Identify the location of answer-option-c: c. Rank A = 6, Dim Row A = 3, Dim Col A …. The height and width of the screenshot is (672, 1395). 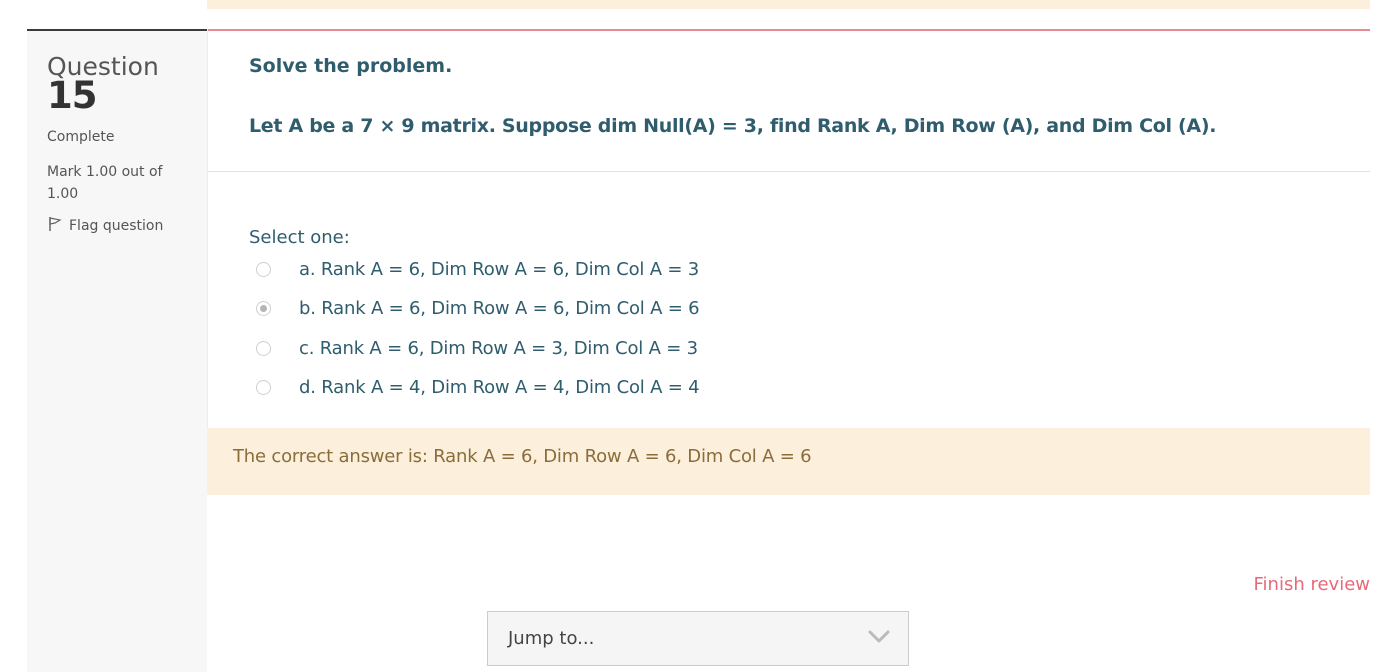
(473, 348).